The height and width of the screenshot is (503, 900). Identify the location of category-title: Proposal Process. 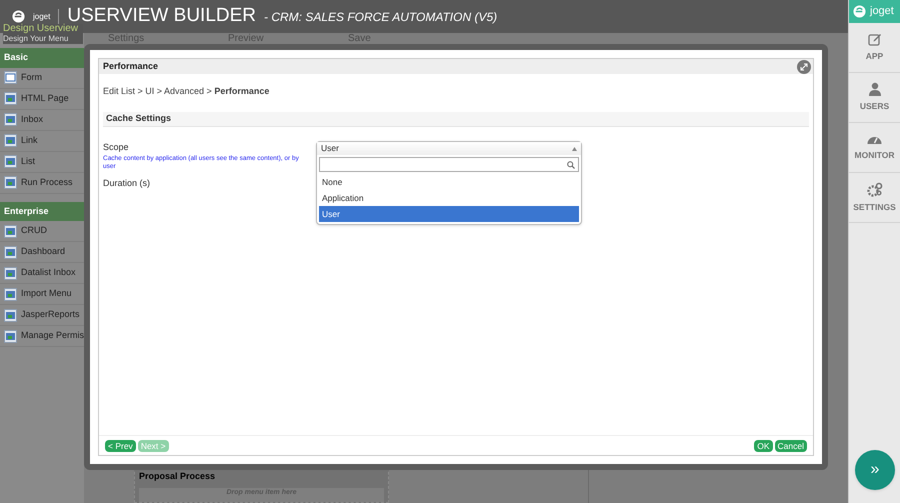
(261, 477).